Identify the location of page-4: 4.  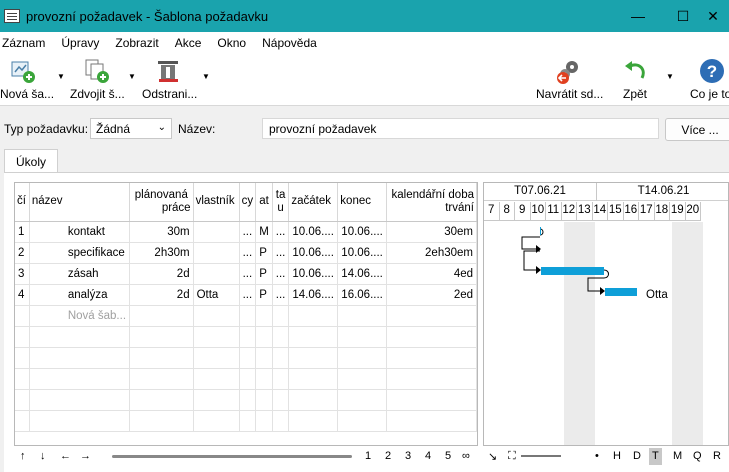
(428, 456).